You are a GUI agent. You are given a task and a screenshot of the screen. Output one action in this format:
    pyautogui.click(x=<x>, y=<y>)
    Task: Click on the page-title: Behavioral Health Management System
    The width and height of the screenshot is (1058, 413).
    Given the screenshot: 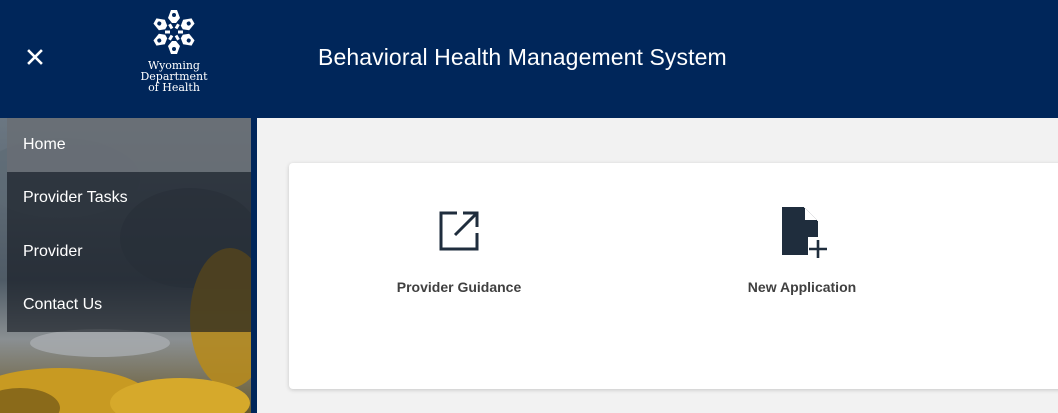 What is the action you would take?
    pyautogui.click(x=522, y=57)
    